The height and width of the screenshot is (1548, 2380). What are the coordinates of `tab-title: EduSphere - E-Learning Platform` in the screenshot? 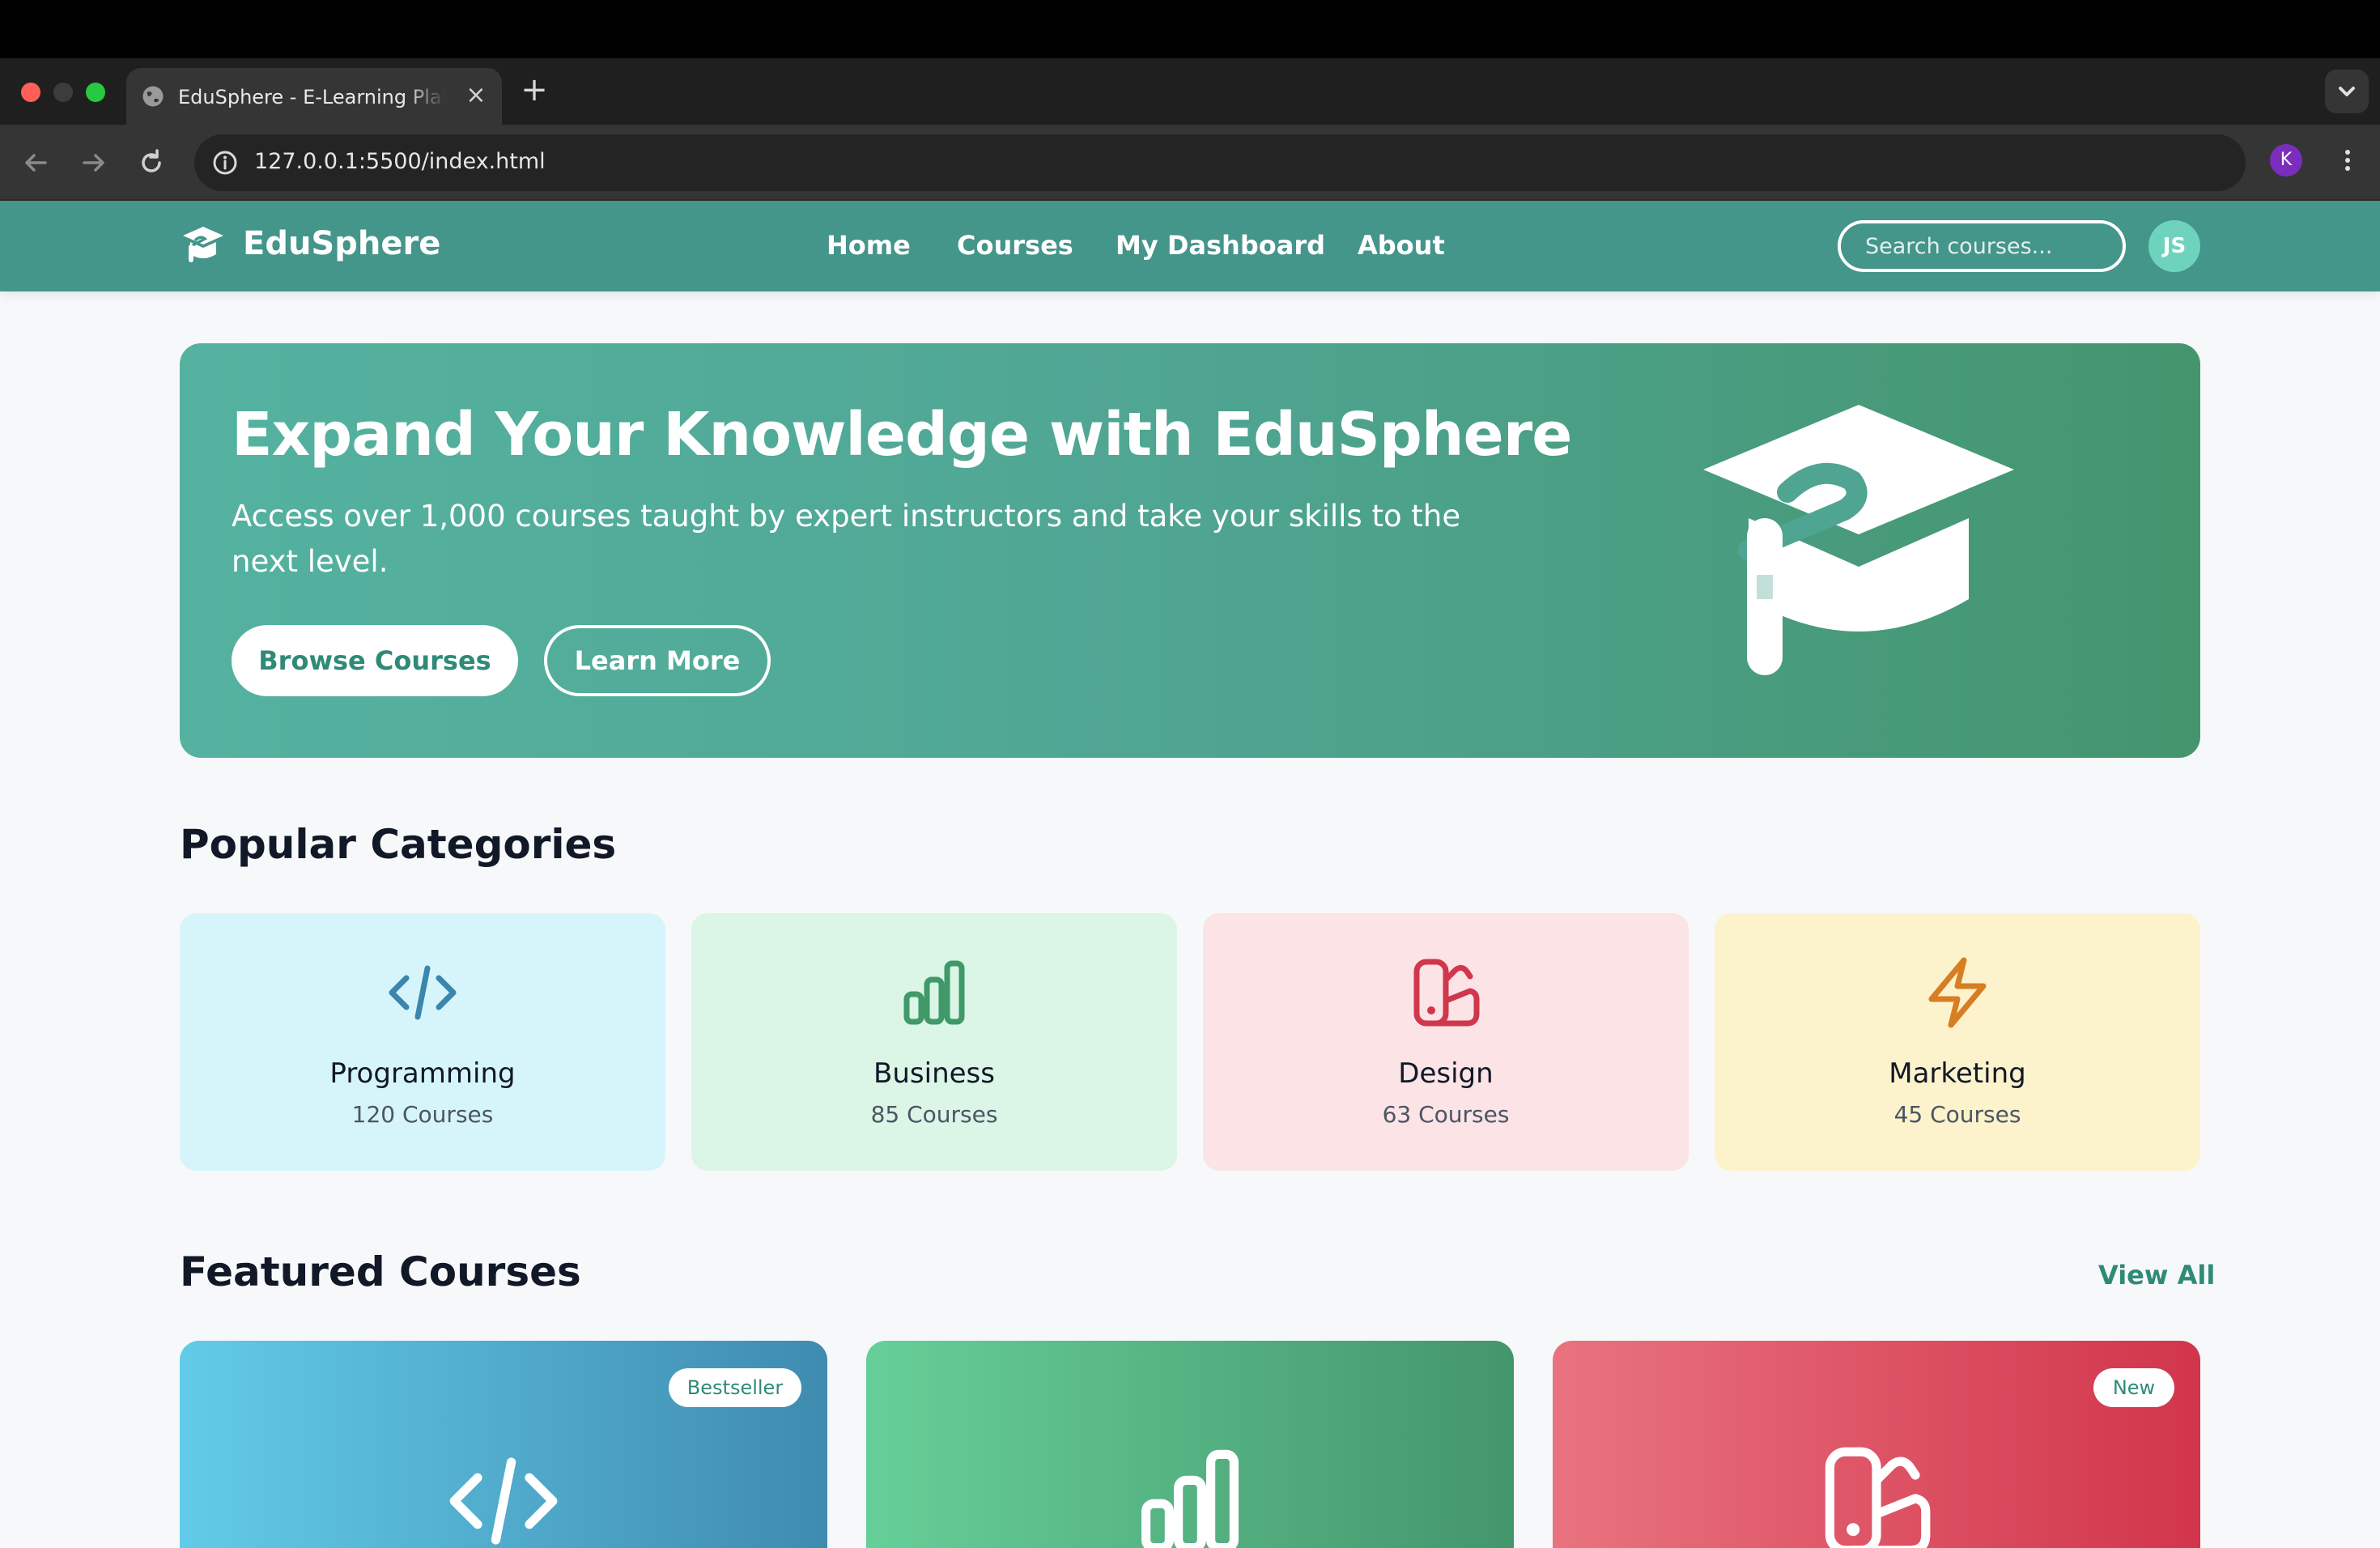 It's located at (311, 97).